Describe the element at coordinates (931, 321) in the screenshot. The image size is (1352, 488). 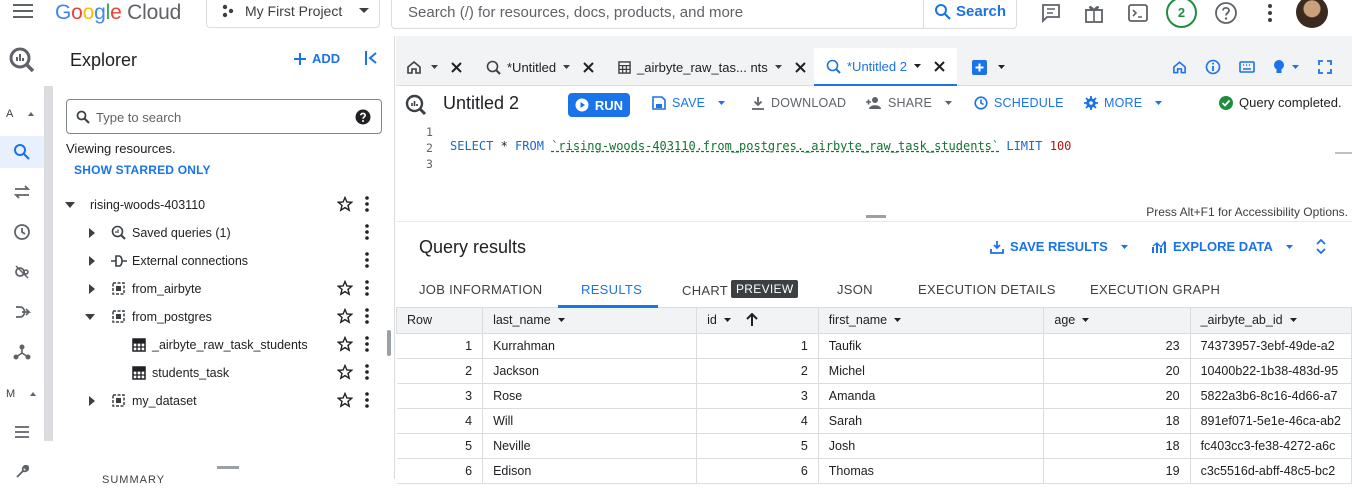
I see `column-header-first-name: first_name` at that location.